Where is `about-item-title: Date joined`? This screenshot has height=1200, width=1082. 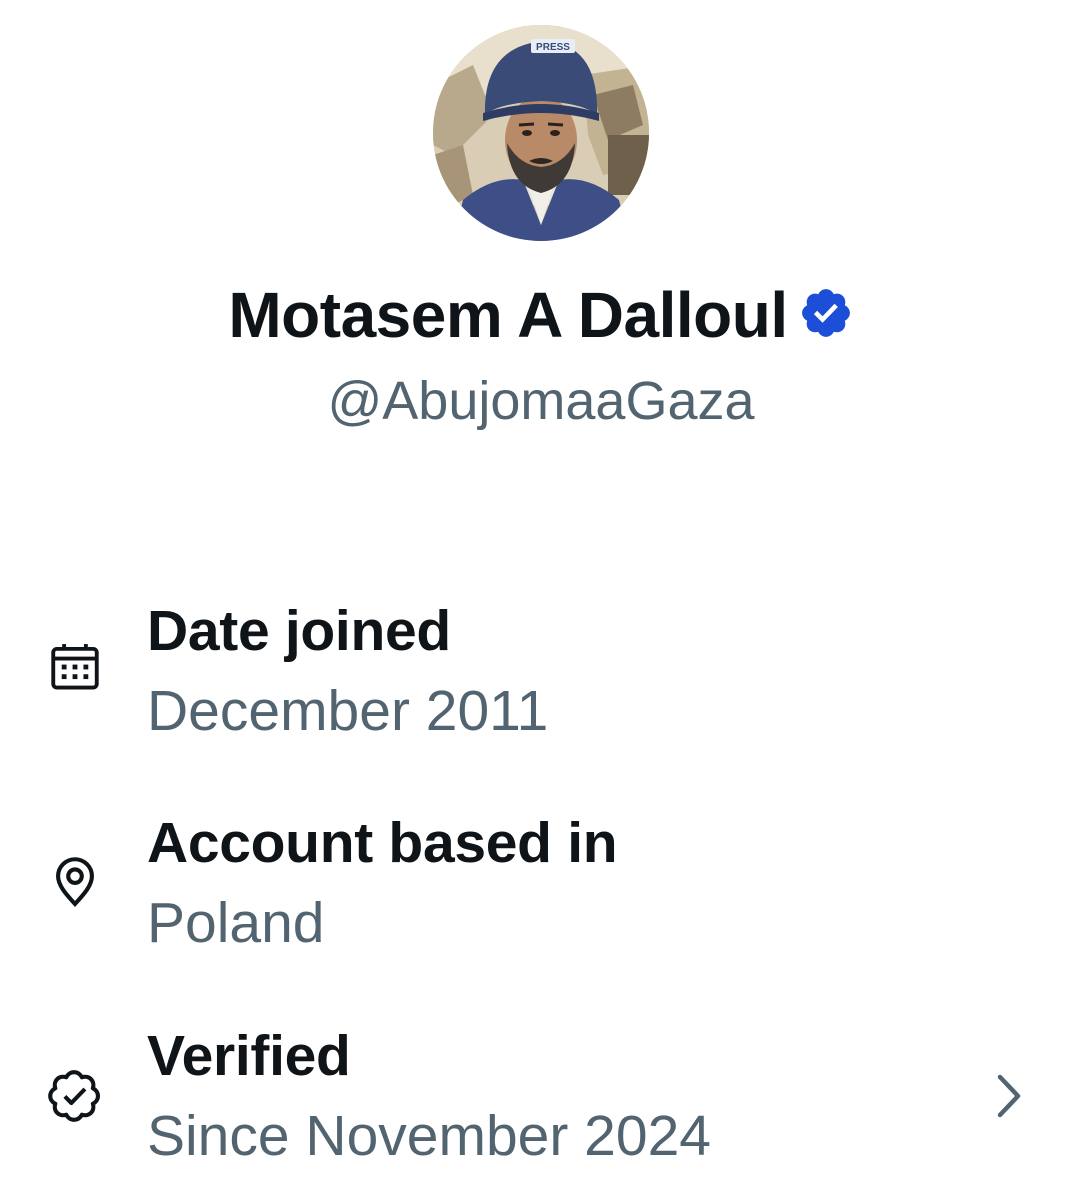
about-item-title: Date joined is located at coordinates (299, 631).